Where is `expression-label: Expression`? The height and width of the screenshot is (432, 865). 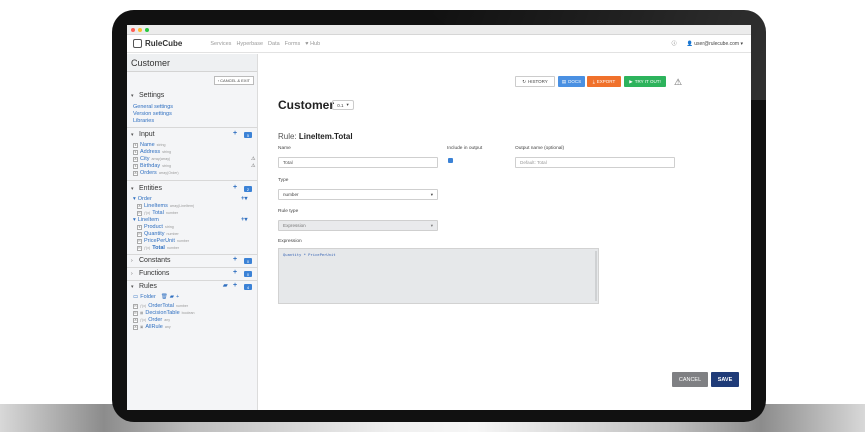
expression-label: Expression is located at coordinates (290, 241).